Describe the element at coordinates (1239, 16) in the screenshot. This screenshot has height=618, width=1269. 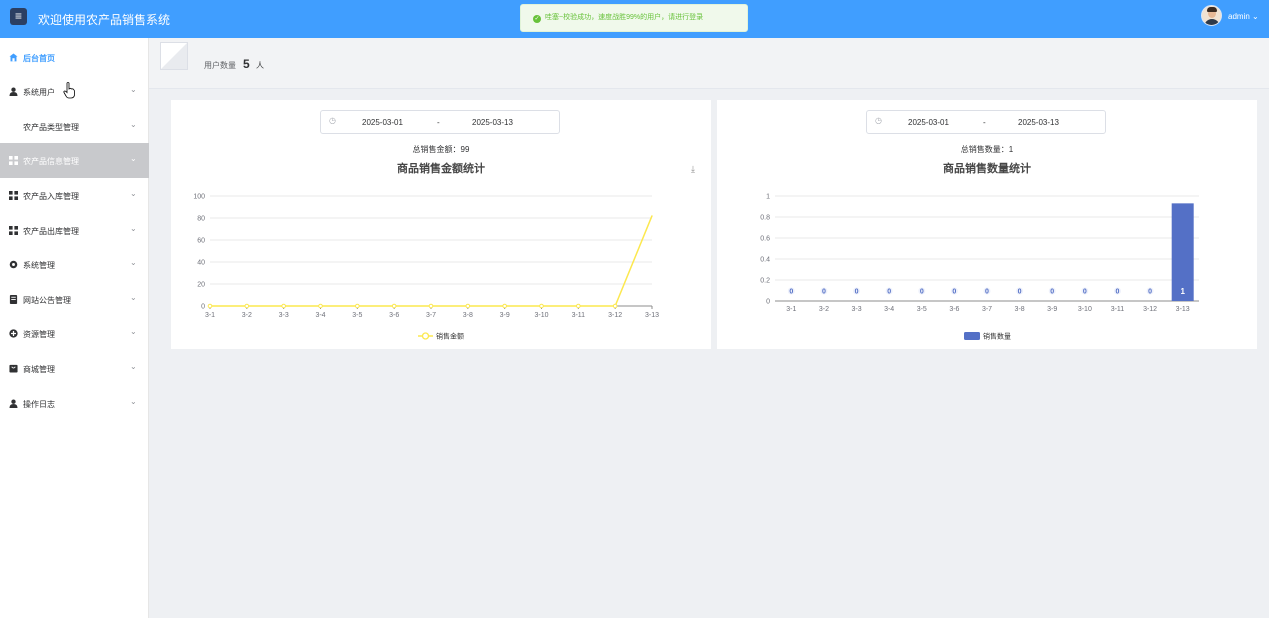
I see `user-name: admin` at that location.